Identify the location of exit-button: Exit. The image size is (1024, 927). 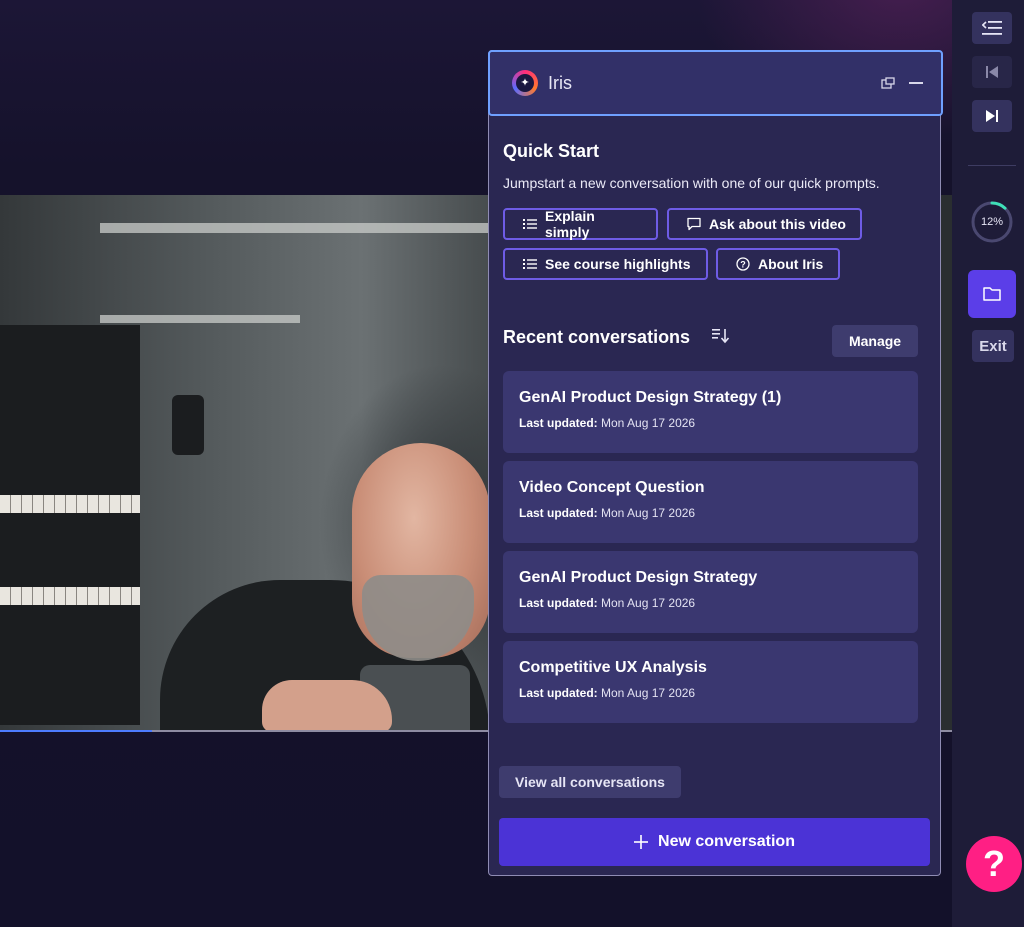
(993, 346).